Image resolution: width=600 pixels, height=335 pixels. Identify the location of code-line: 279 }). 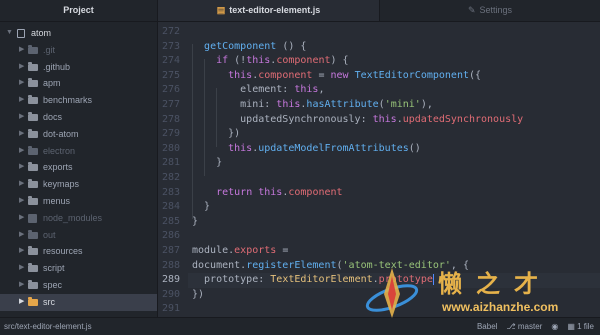
(379, 134).